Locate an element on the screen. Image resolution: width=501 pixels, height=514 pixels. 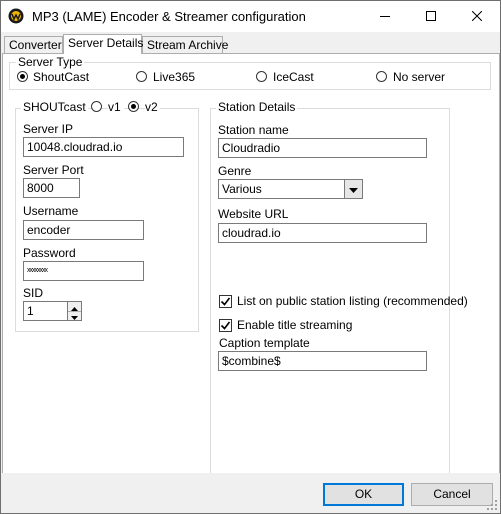
close-icon is located at coordinates (477, 17).